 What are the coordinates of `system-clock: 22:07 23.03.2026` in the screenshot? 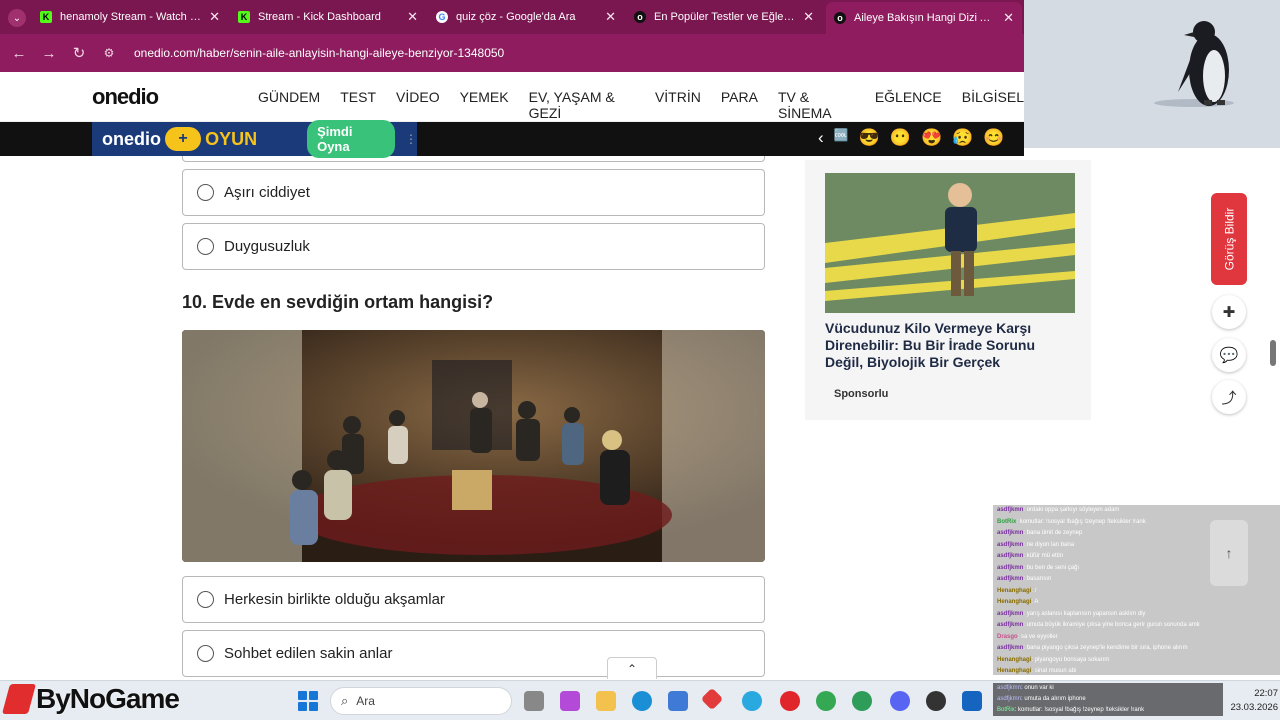 It's located at (1254, 701).